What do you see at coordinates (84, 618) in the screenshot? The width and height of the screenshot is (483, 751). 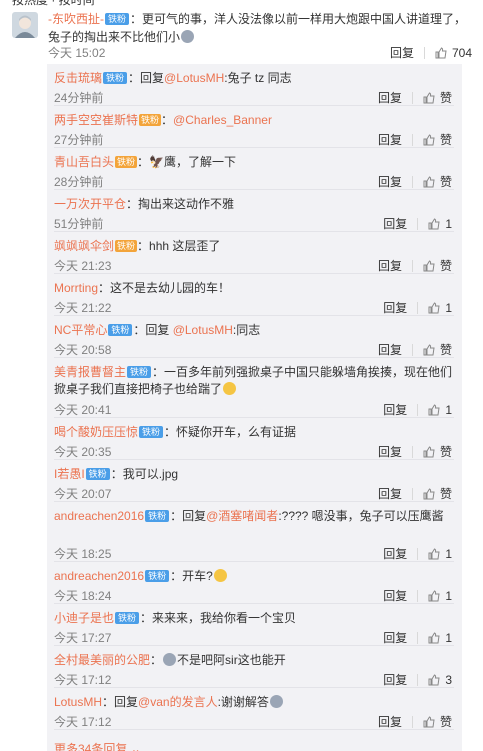 I see `reply-author: 小迪子是也` at bounding box center [84, 618].